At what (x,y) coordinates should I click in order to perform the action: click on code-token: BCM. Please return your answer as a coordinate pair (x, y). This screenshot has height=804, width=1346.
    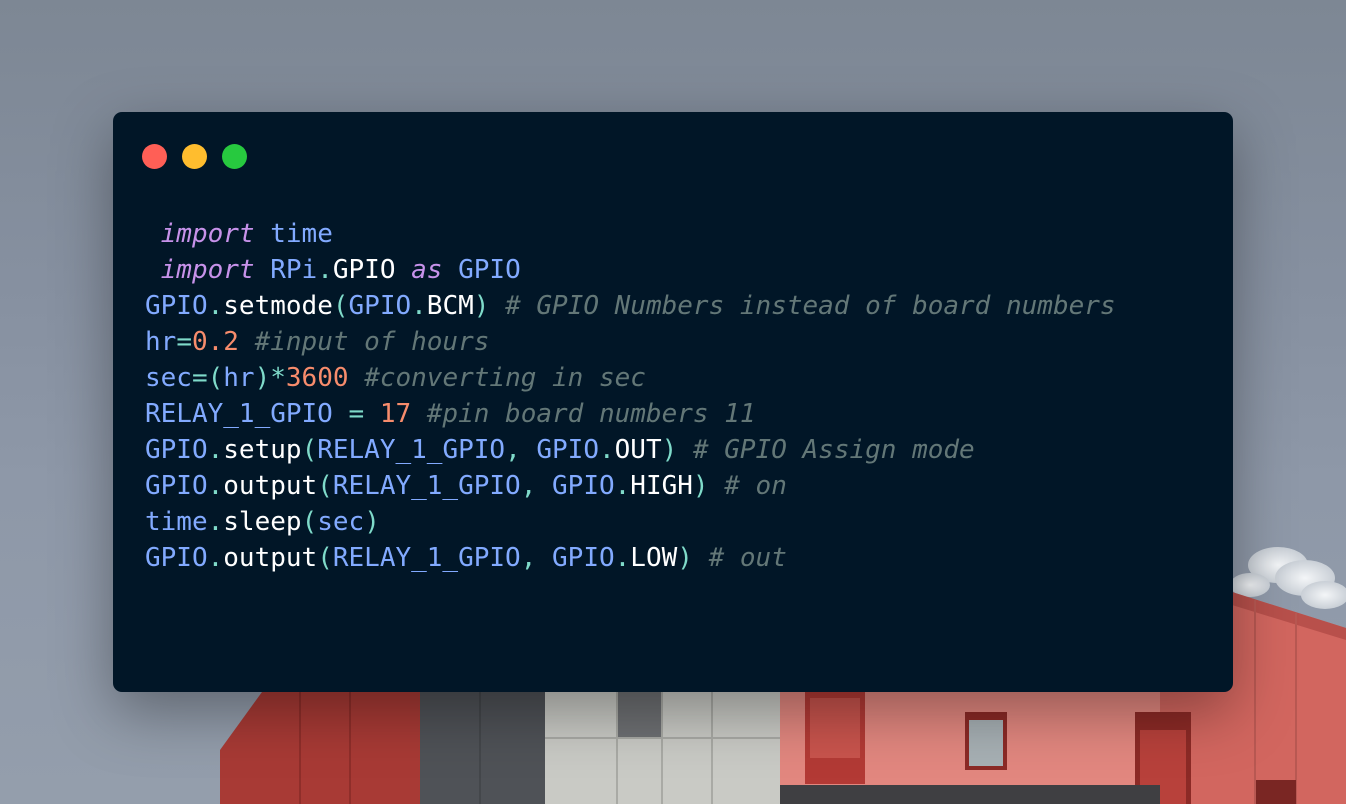
    Looking at the image, I should click on (450, 306).